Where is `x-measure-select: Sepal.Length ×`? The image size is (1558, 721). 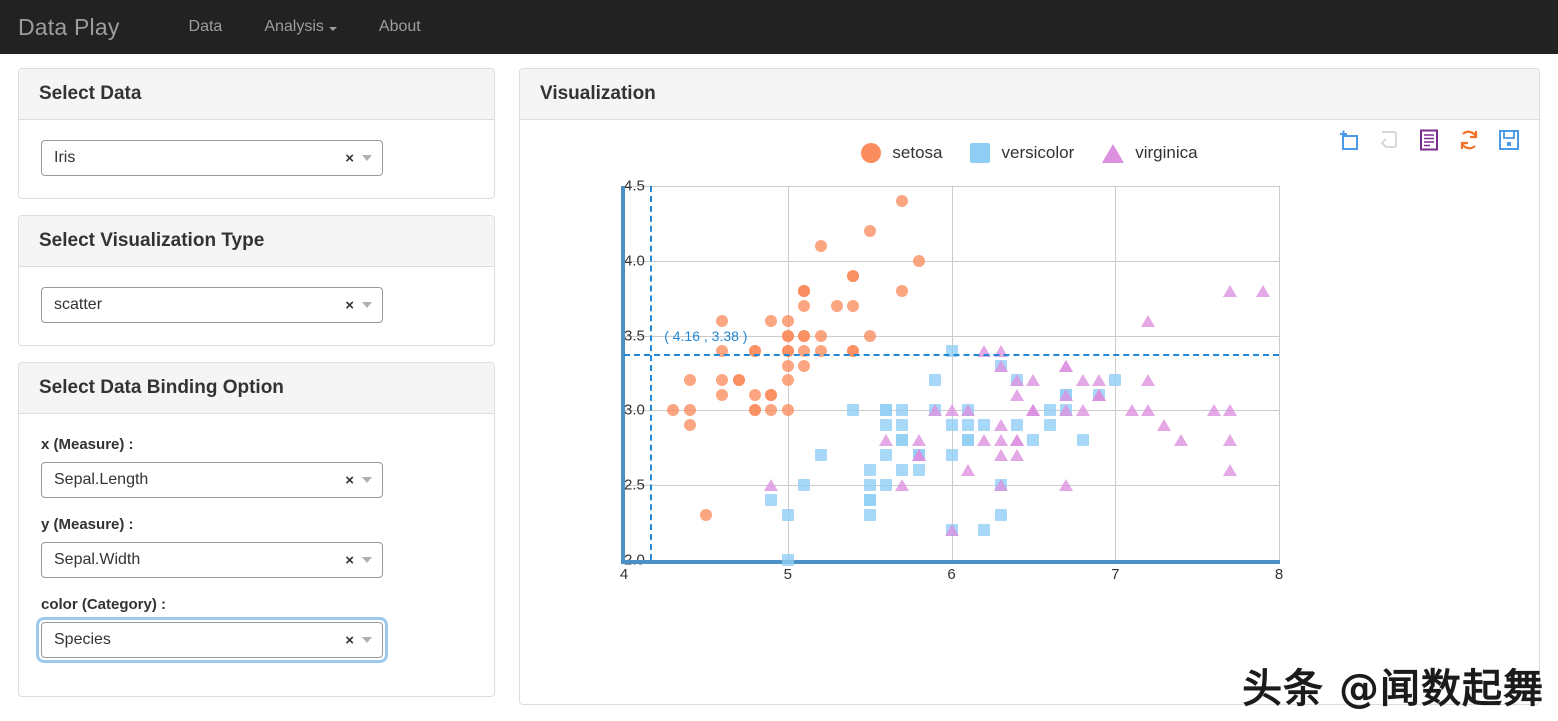 x-measure-select: Sepal.Length × is located at coordinates (212, 480).